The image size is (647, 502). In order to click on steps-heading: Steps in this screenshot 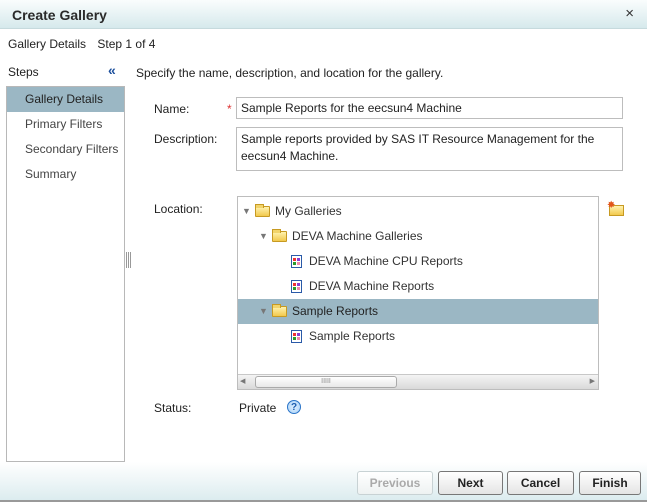, I will do `click(23, 72)`.